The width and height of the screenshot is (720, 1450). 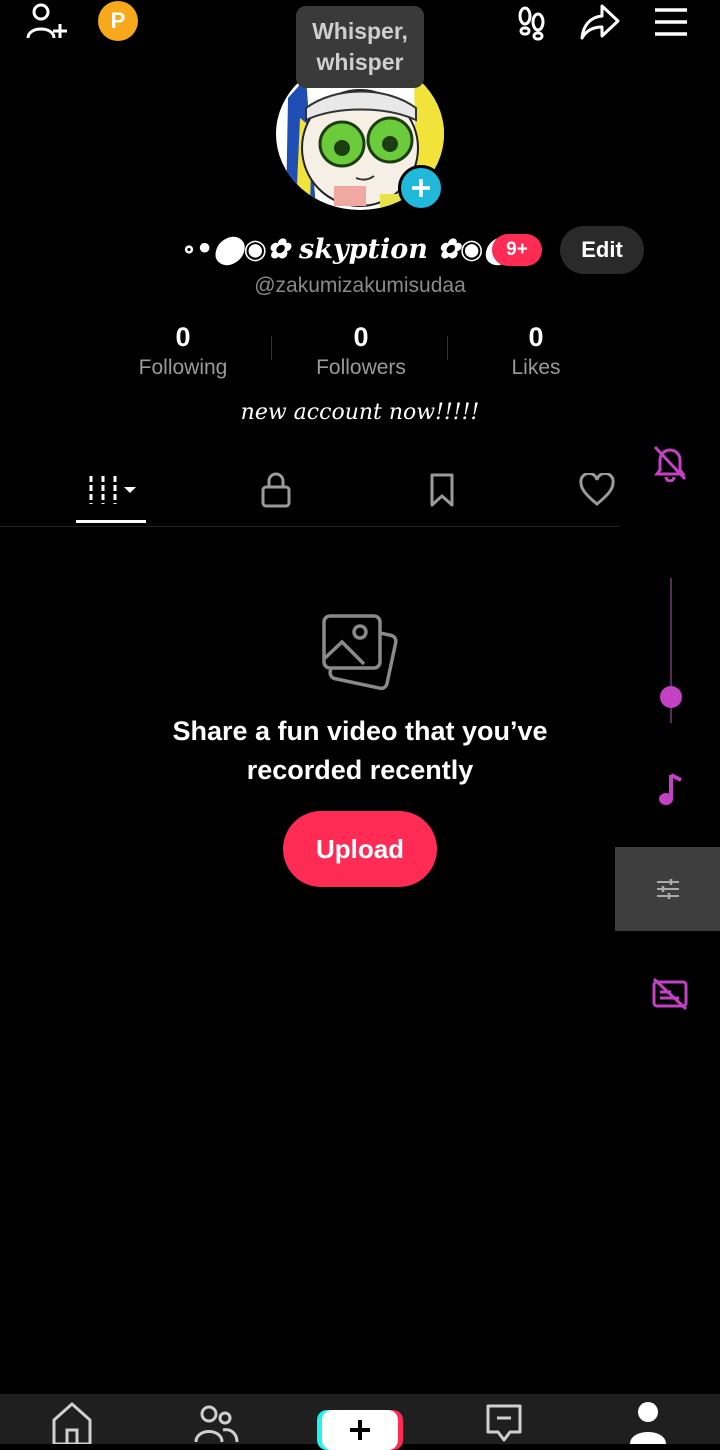 I want to click on bell-off-icon, so click(x=670, y=463).